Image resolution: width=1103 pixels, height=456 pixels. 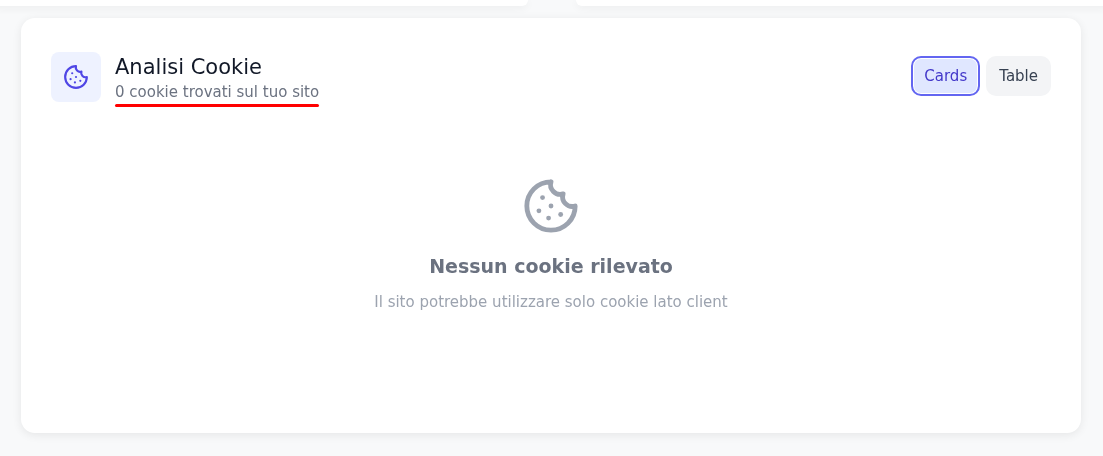 I want to click on view-tab: Cards, so click(x=946, y=76).